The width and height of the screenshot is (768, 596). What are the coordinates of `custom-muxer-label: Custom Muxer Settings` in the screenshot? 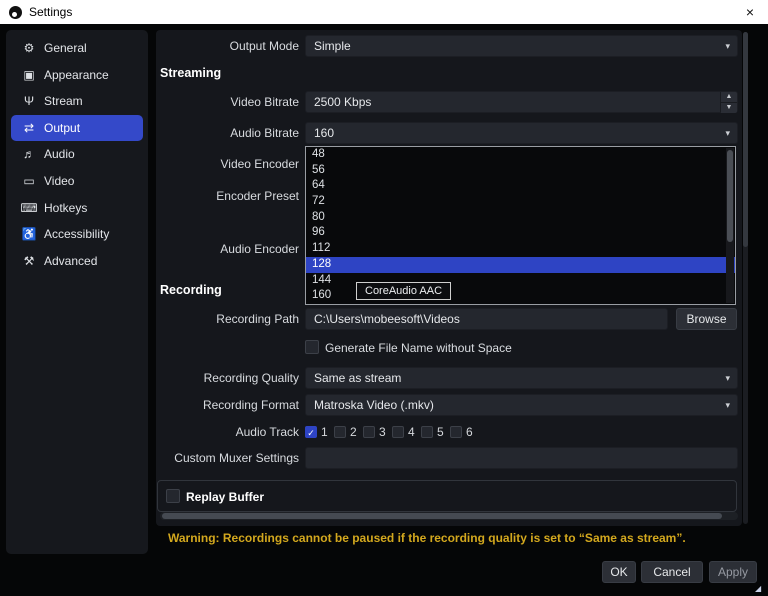 It's located at (236, 458).